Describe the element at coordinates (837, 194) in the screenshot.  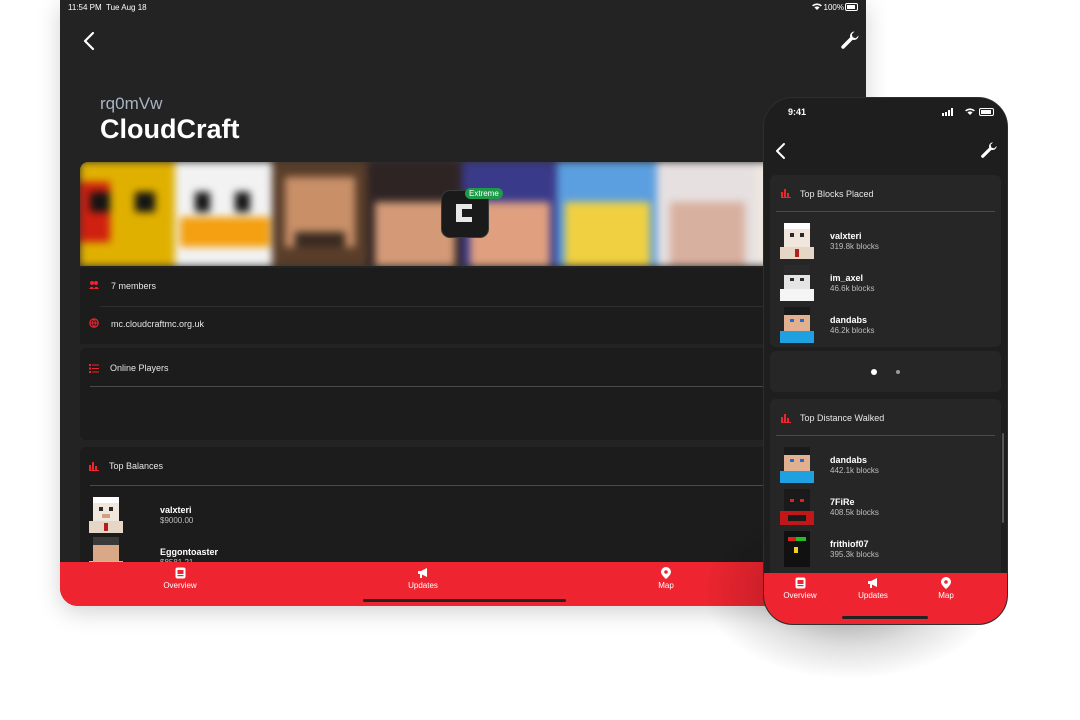
I see `card-title: Top Blocks Placed` at that location.